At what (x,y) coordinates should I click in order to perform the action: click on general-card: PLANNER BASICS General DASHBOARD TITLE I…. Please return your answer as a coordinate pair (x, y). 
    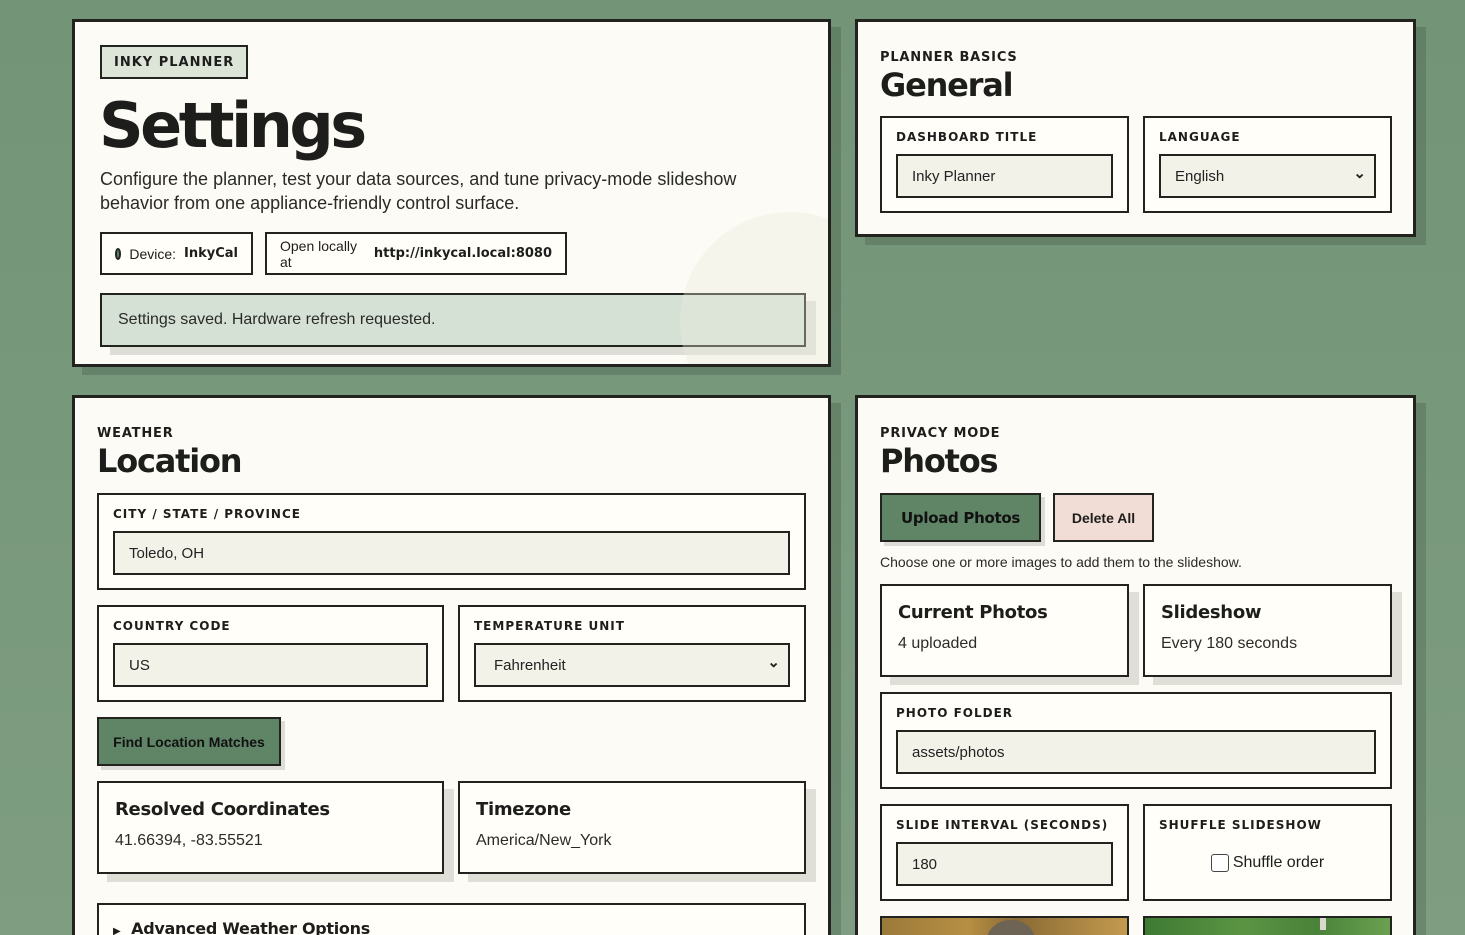
    Looking at the image, I should click on (1135, 128).